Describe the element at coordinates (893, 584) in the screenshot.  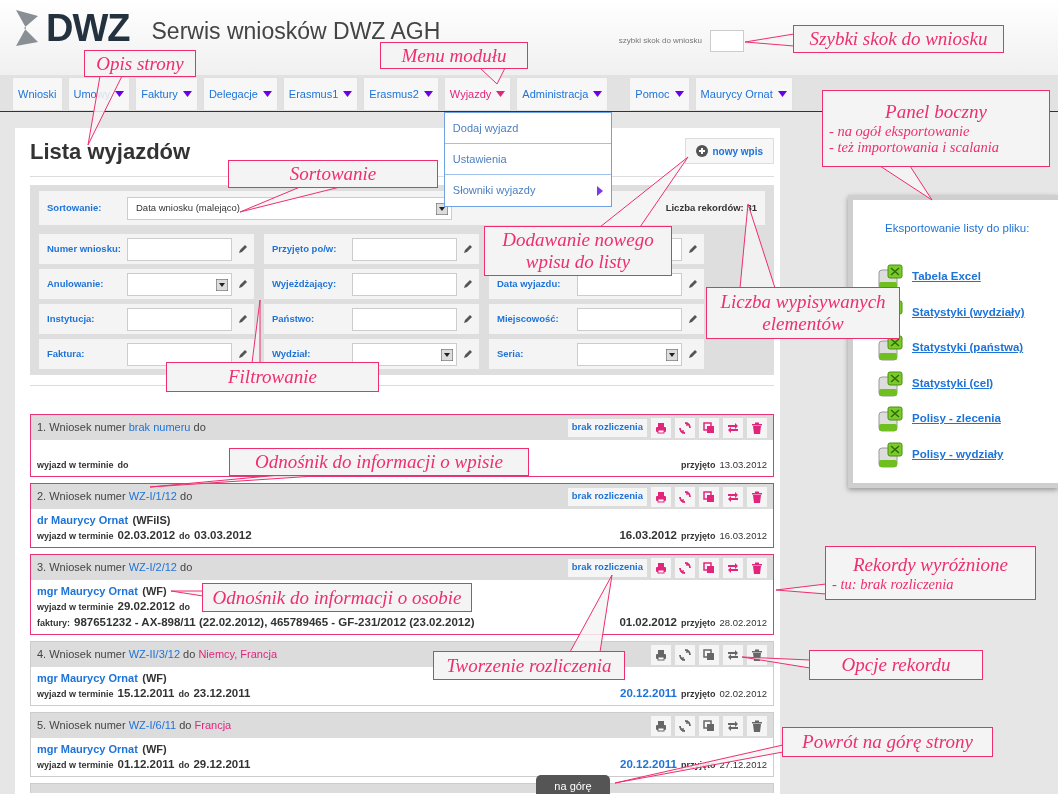
I see `callout-note: - tu: brak rozliczenia` at that location.